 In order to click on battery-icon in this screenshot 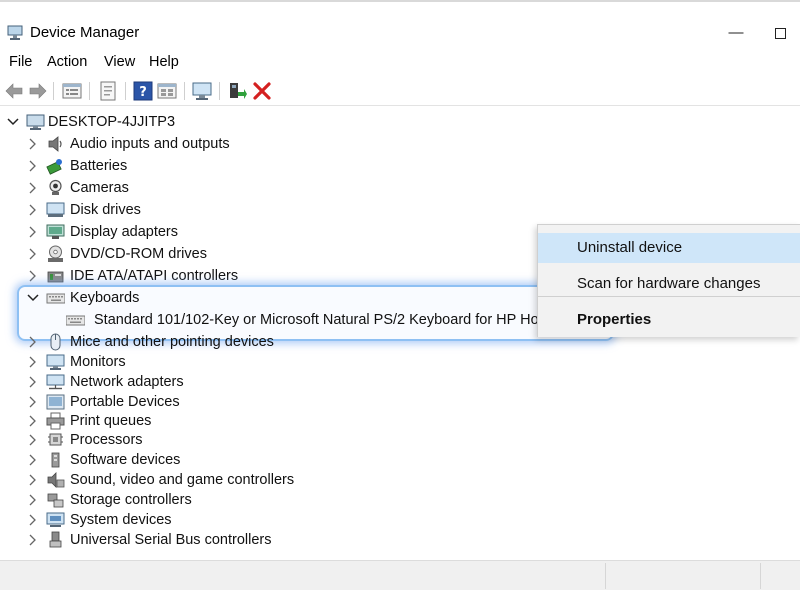, I will do `click(54, 167)`.